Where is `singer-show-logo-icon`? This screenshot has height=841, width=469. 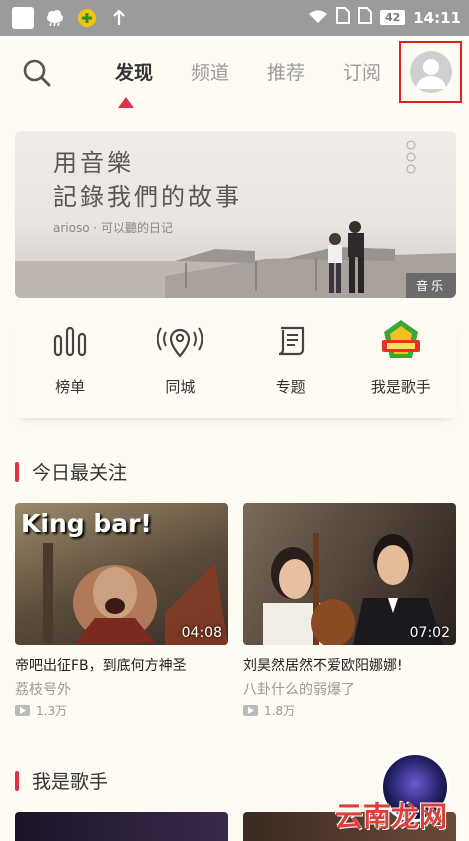
singer-show-logo-icon is located at coordinates (401, 341).